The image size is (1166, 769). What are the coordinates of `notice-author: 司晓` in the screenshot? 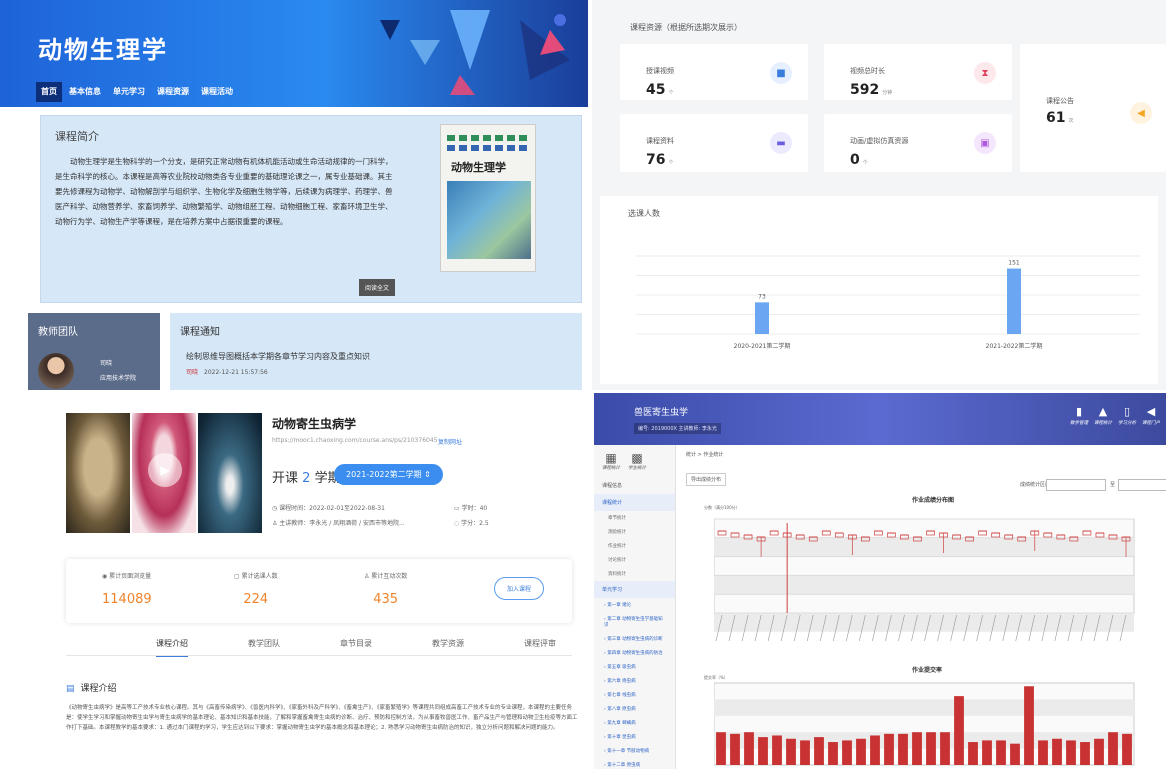 It's located at (192, 372).